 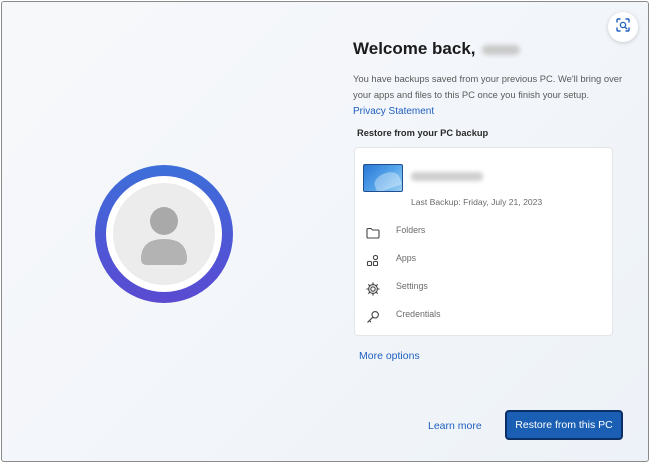 I want to click on backup-item-apps: Apps, so click(x=390, y=261).